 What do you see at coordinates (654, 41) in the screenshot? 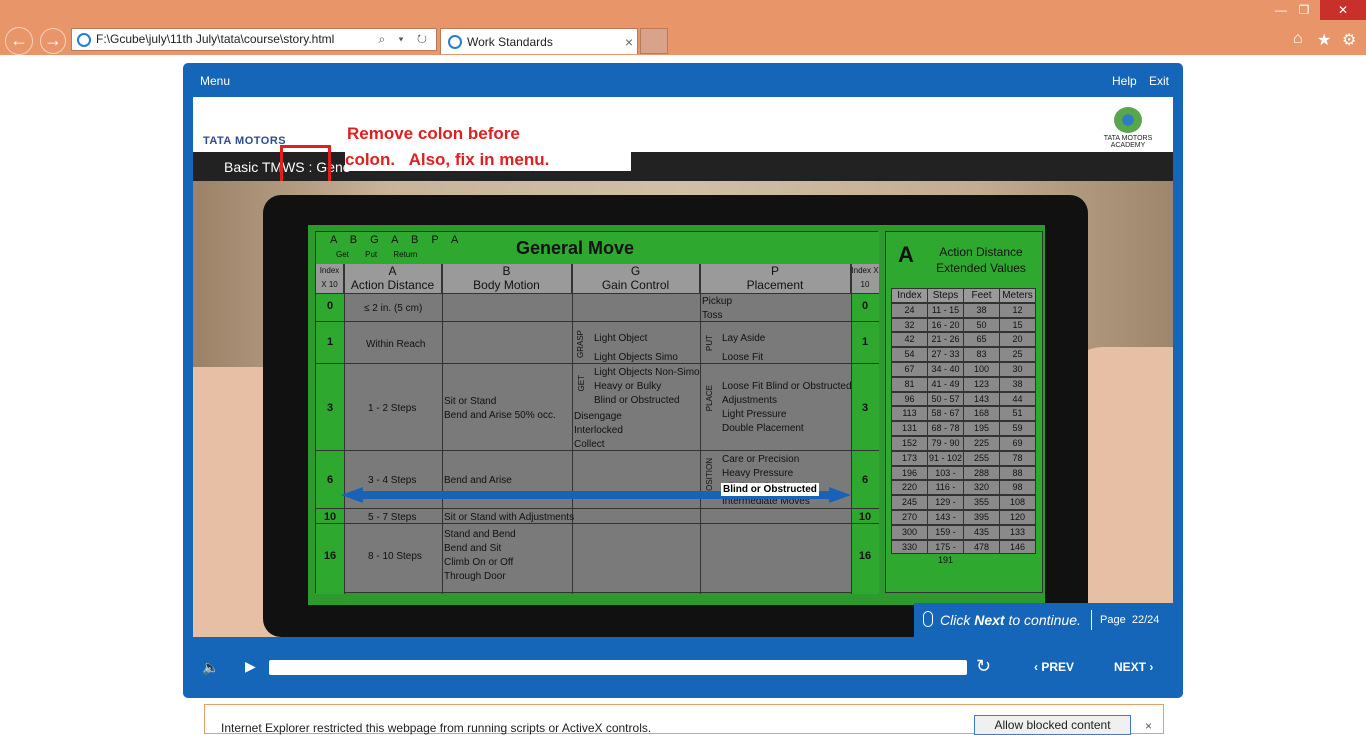
I see `new-tab-button` at bounding box center [654, 41].